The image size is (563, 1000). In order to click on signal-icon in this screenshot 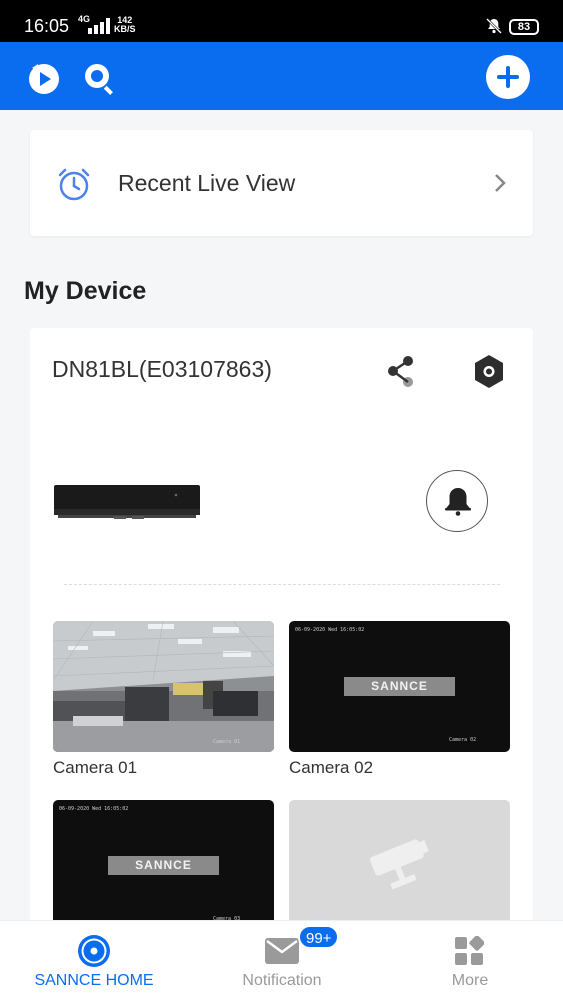, I will do `click(99, 26)`.